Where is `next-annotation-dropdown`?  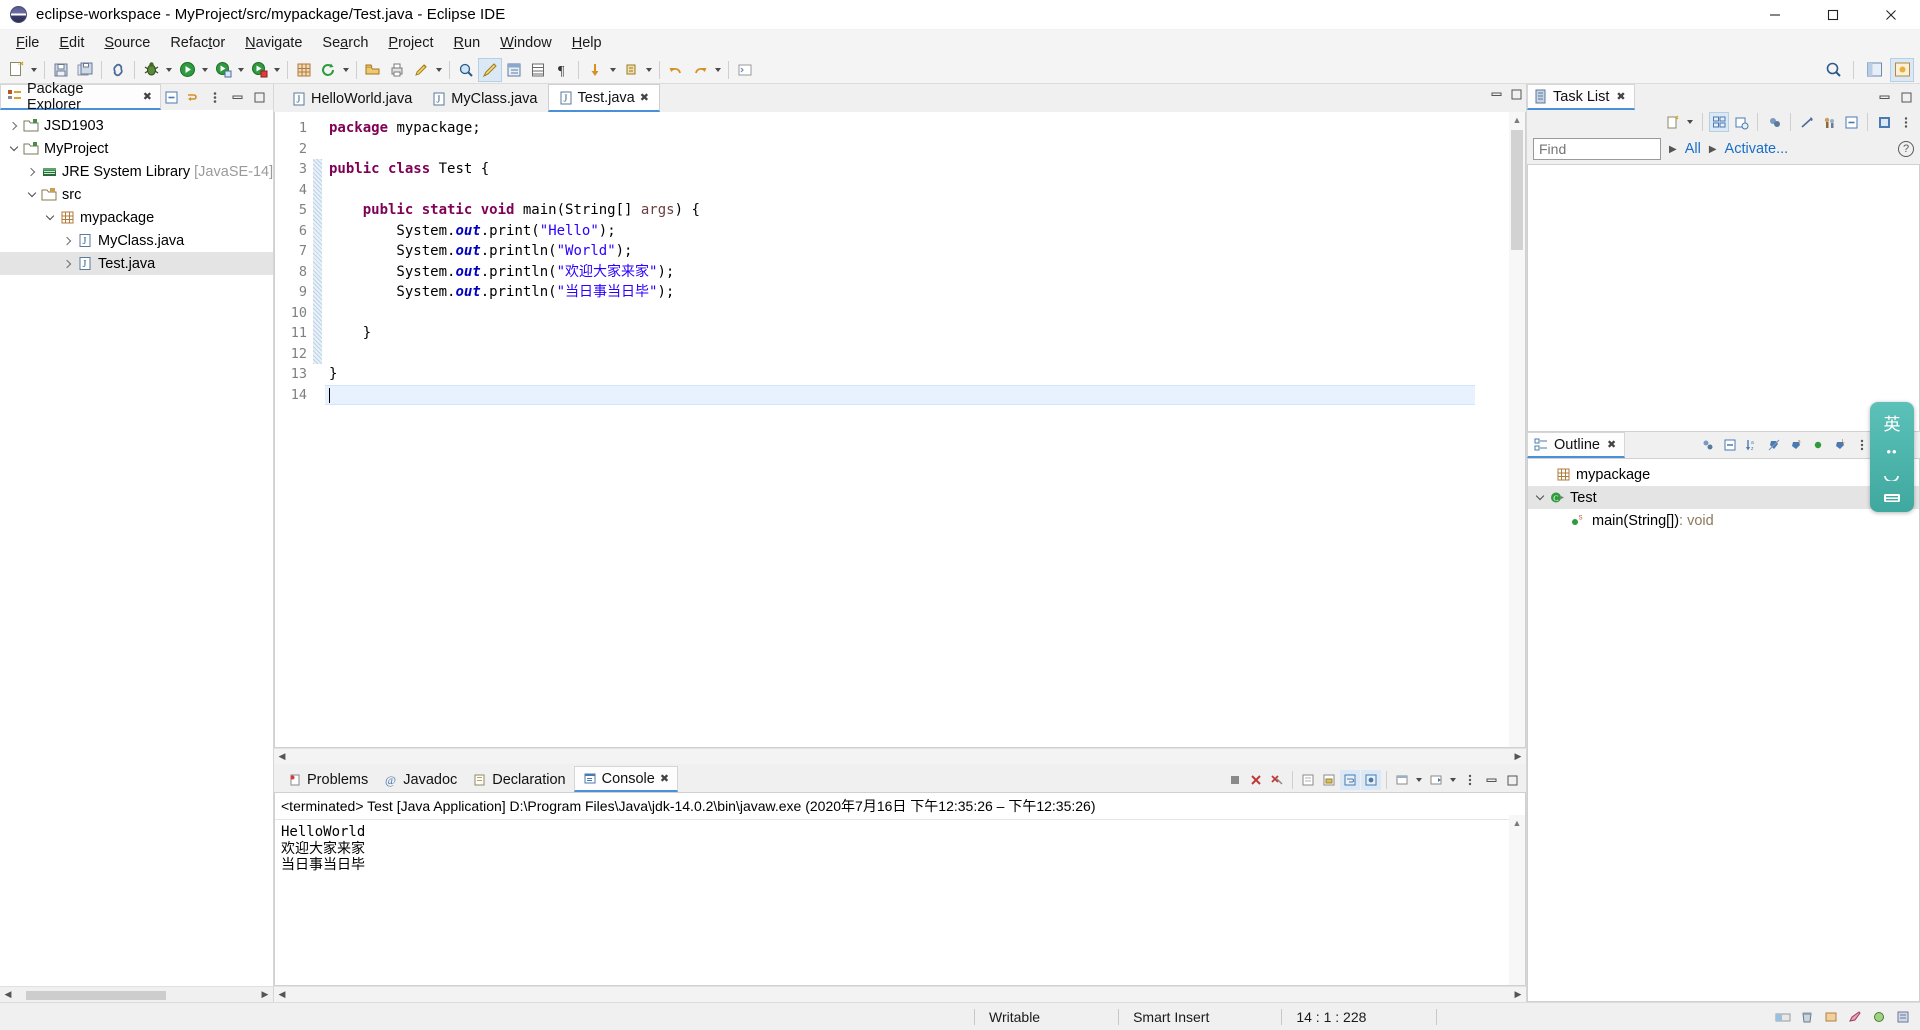
next-annotation-dropdown is located at coordinates (649, 70).